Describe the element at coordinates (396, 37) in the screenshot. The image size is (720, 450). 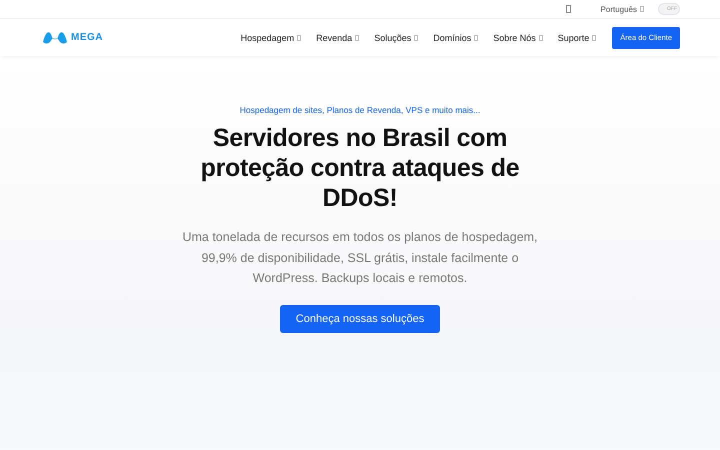
I see `nav-link: Soluções` at that location.